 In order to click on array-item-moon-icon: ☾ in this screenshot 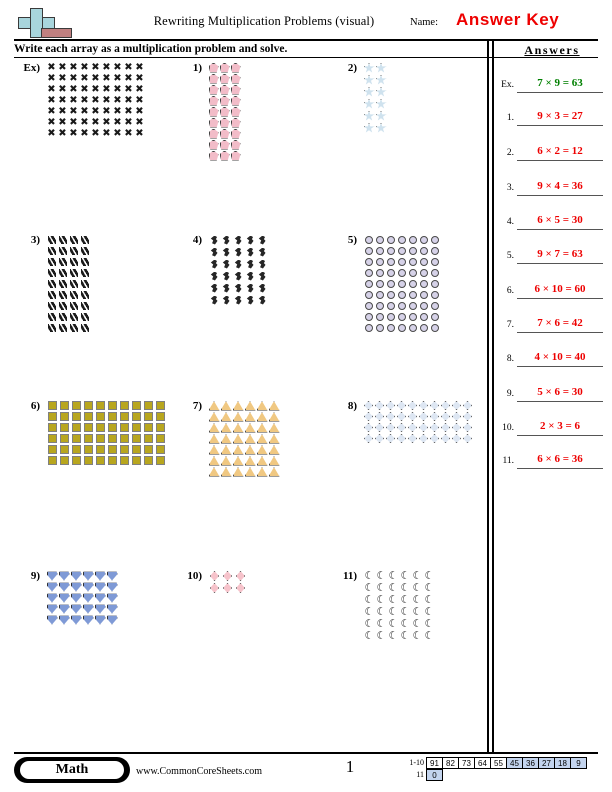, I will do `click(369, 636)`.